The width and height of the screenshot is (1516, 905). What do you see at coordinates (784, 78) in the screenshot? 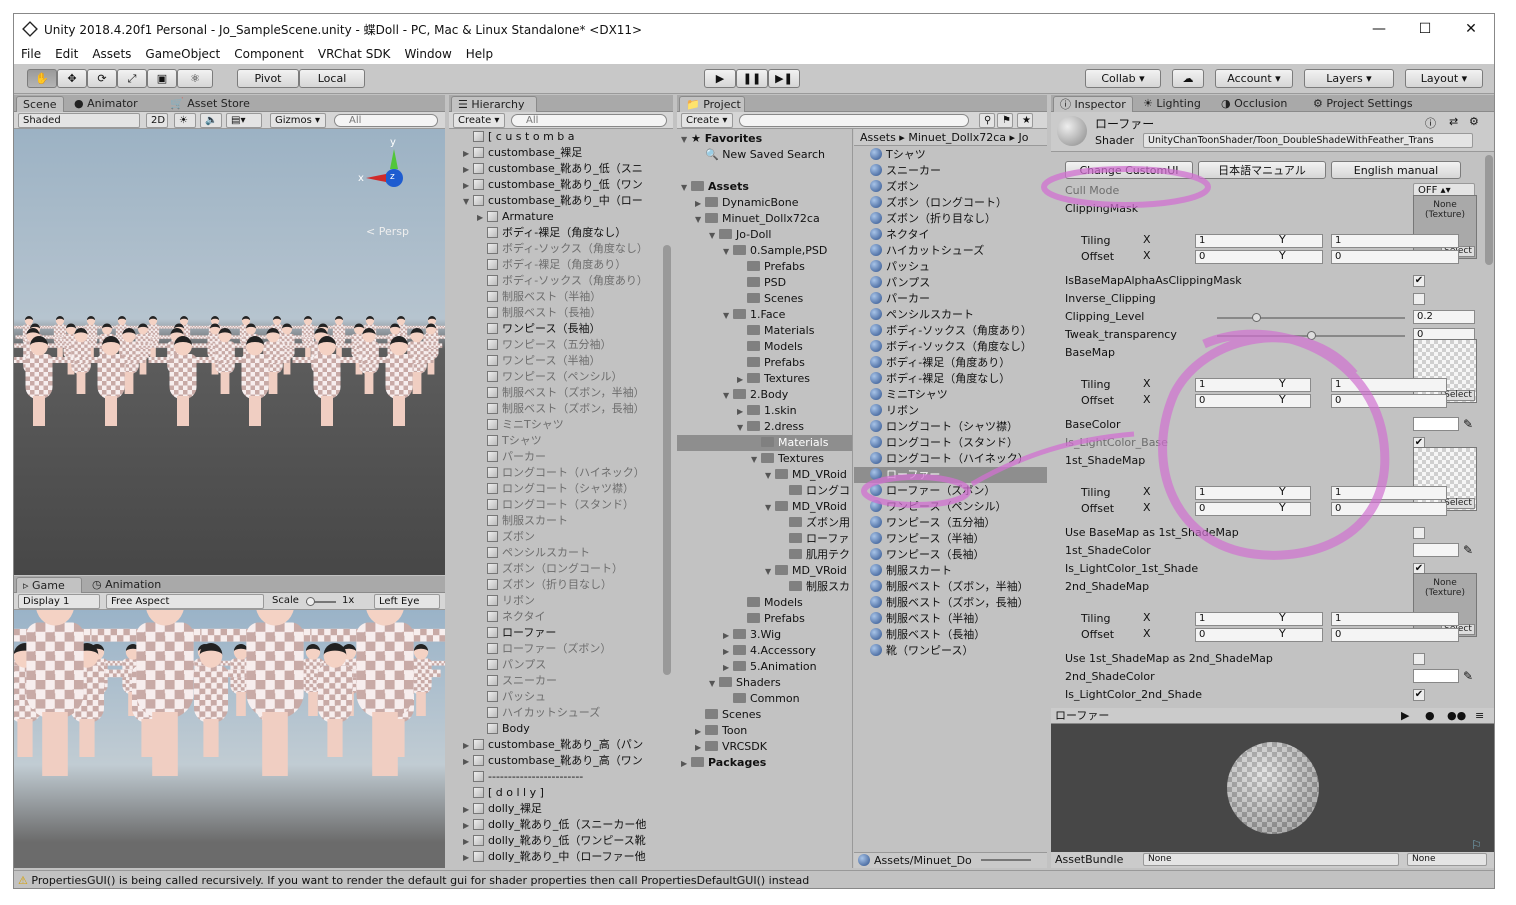
I see `step-icon: ▶❚` at bounding box center [784, 78].